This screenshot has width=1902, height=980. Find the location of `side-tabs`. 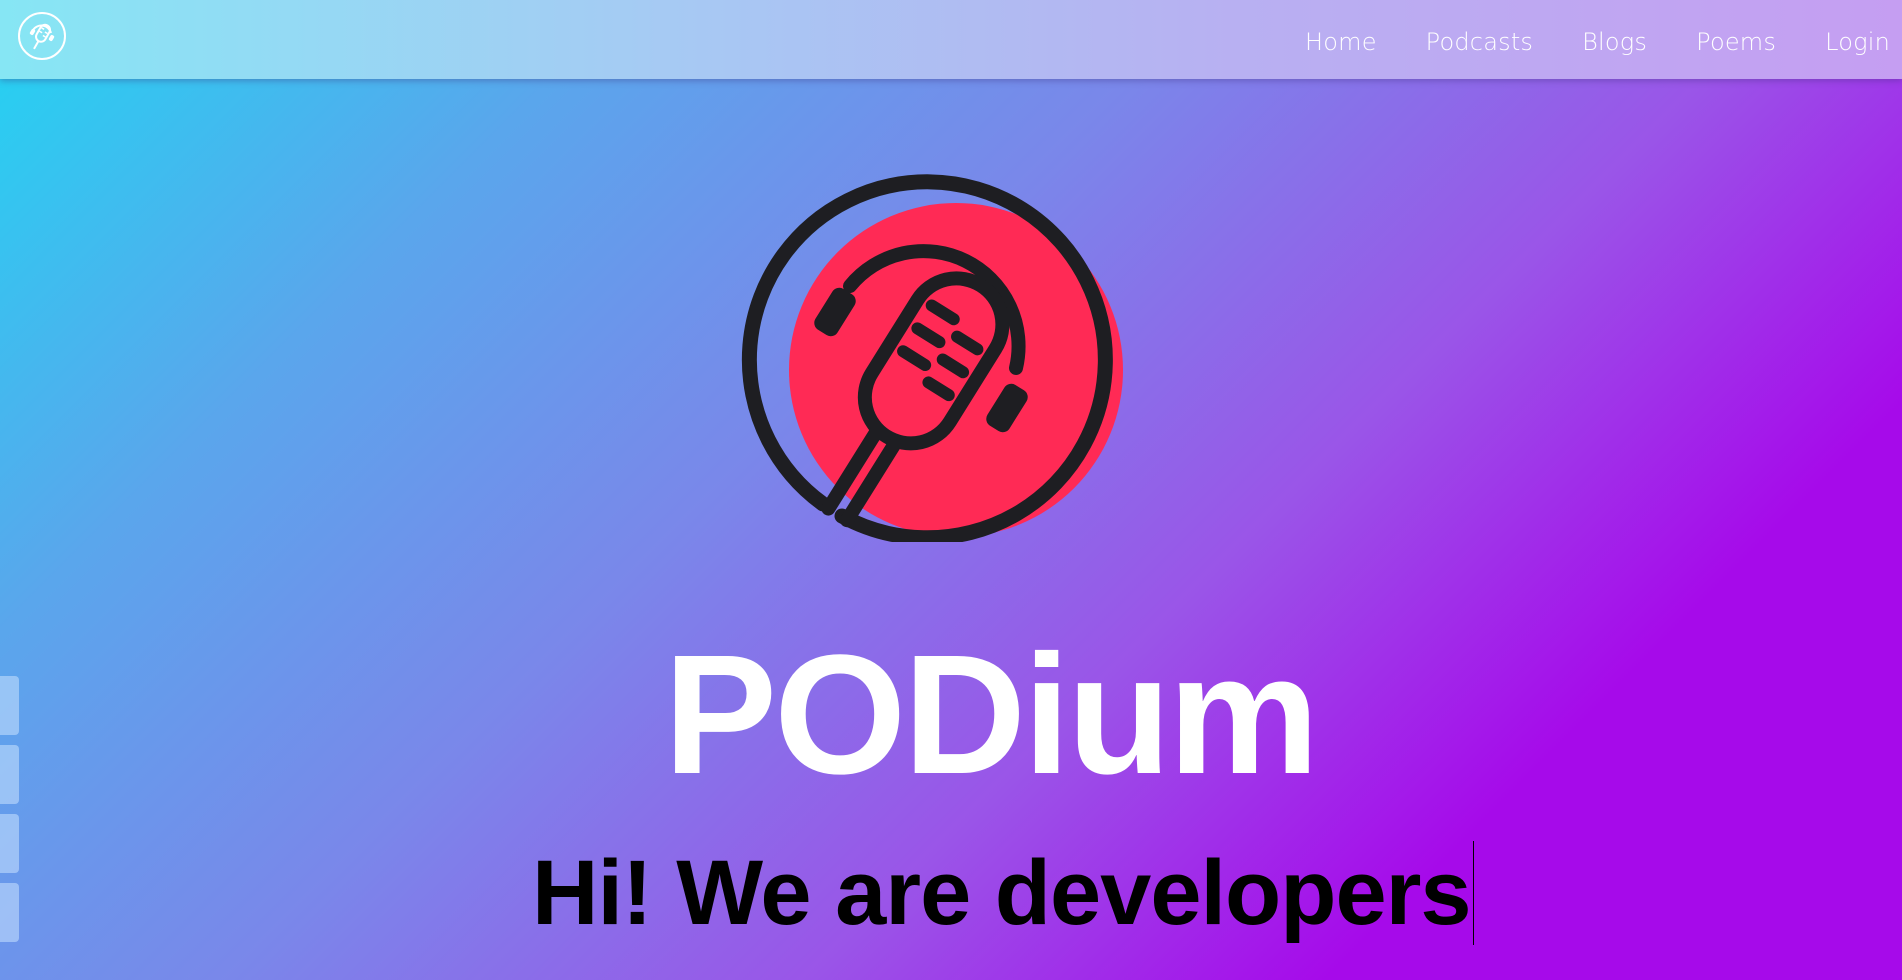

side-tabs is located at coordinates (9, 809).